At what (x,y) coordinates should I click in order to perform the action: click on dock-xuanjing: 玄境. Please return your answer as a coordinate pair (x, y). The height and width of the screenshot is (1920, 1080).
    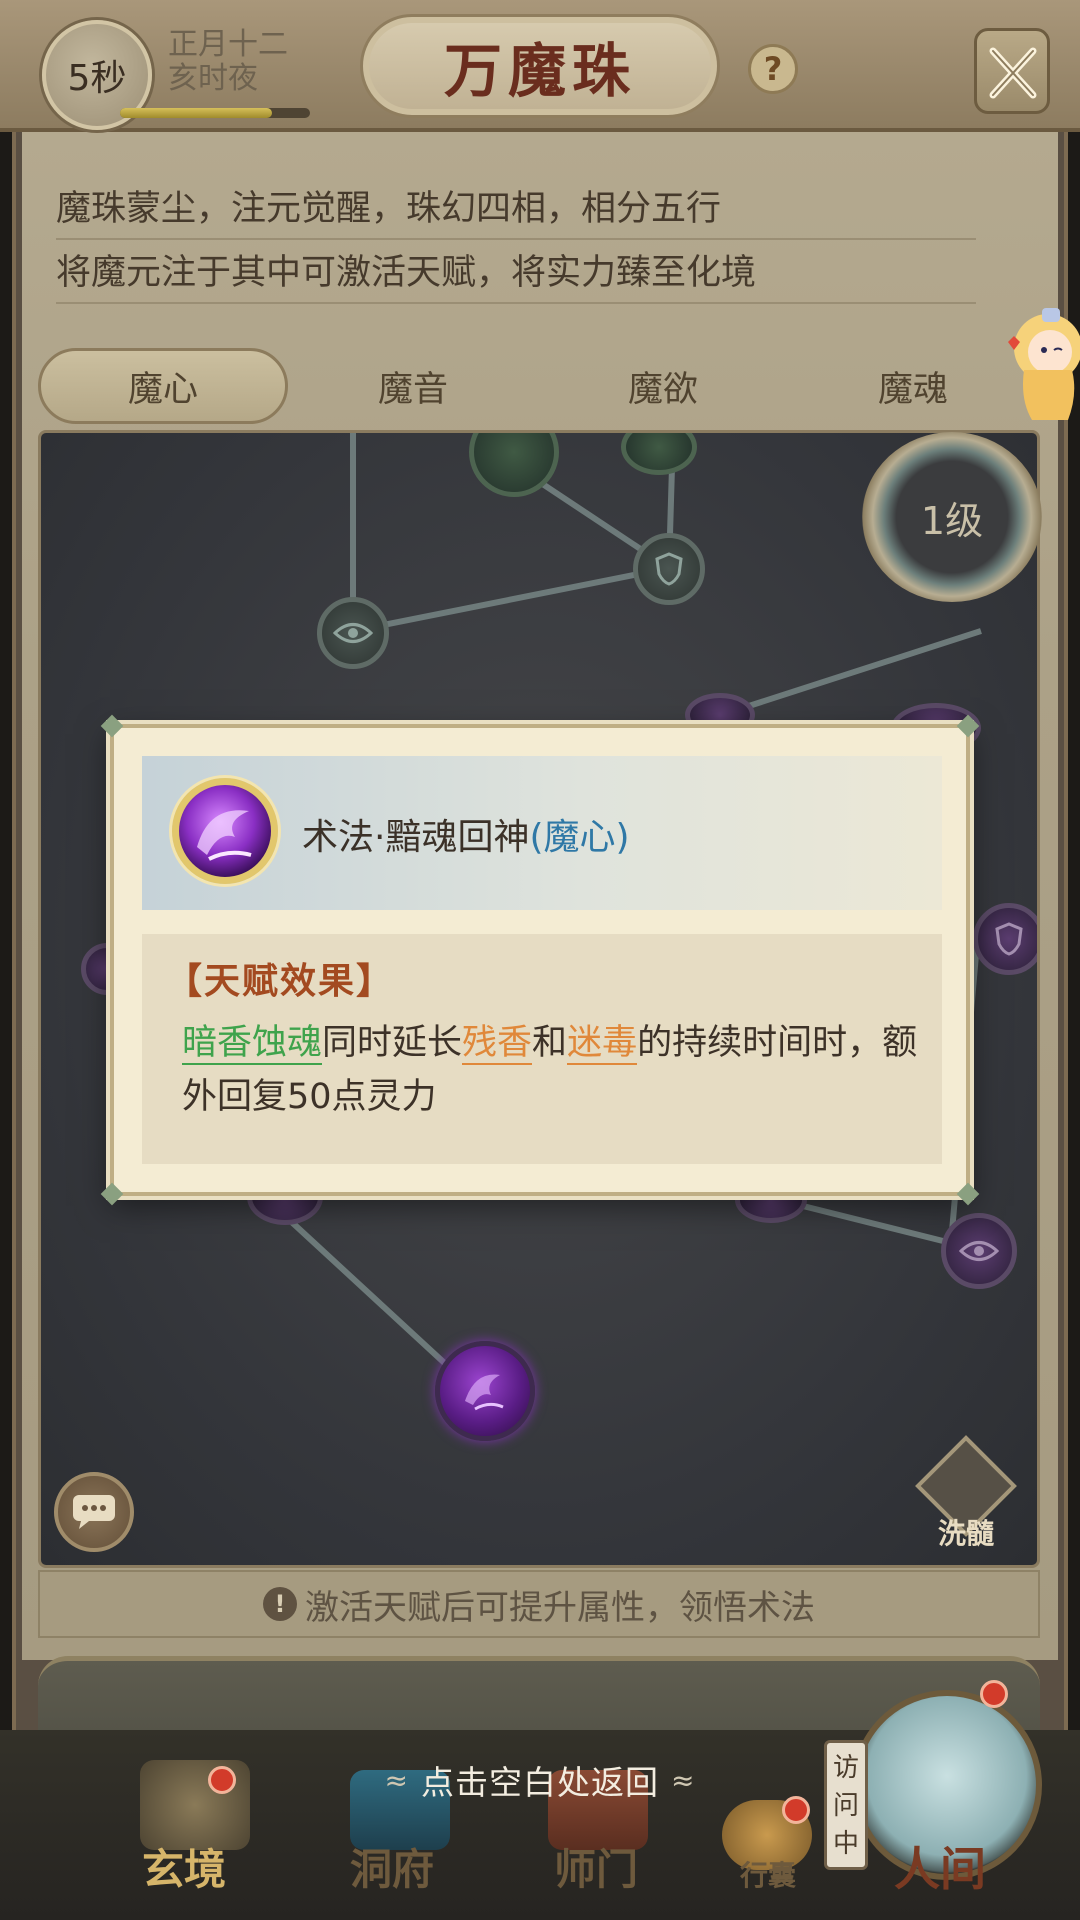
    Looking at the image, I should click on (184, 1866).